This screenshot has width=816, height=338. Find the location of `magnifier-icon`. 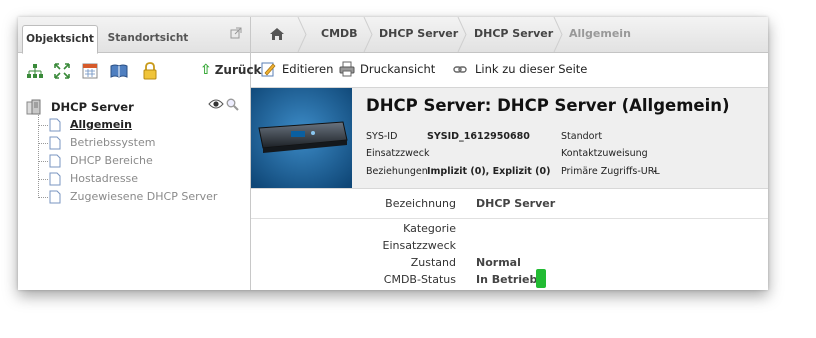

magnifier-icon is located at coordinates (232, 104).